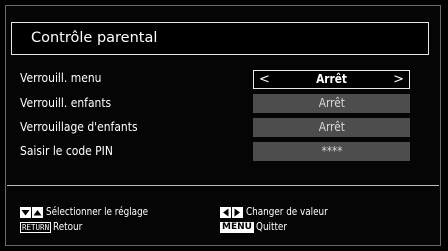 This screenshot has height=251, width=448. I want to click on child-locking-value-selector: Arrêt, so click(331, 127).